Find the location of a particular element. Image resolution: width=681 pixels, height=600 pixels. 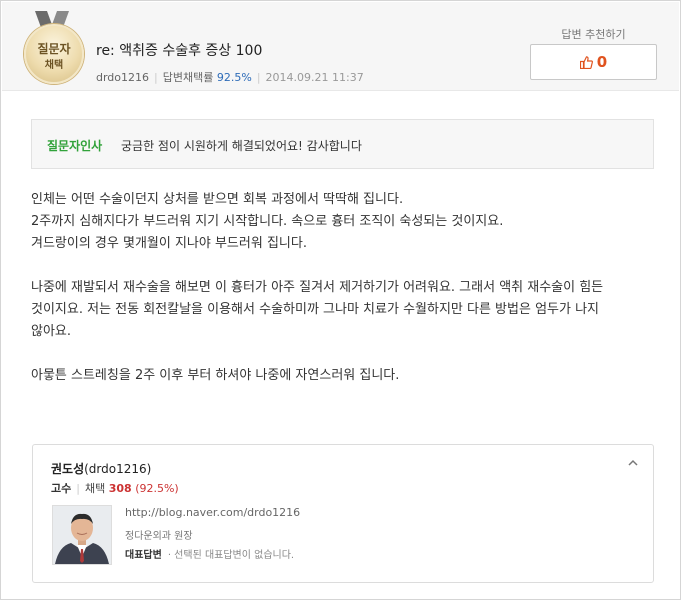

rep-answer-text: · 선택된 대표답변이 없습니다. is located at coordinates (231, 555).